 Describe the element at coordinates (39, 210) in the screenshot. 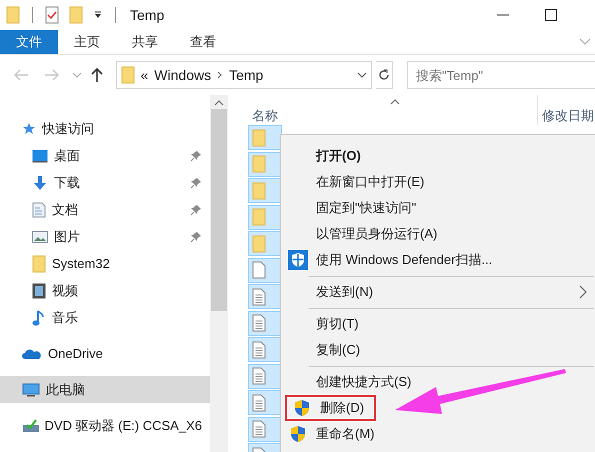

I see `document-icon` at that location.